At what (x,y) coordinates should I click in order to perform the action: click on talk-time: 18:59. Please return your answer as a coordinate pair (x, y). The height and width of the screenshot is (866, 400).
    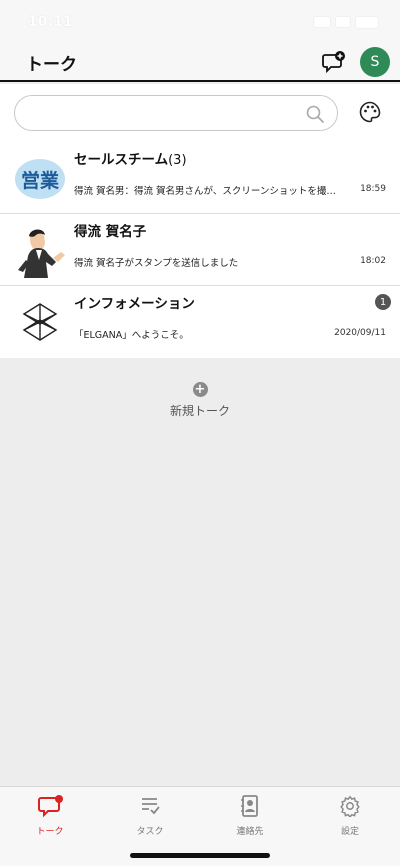
    Looking at the image, I should click on (373, 189).